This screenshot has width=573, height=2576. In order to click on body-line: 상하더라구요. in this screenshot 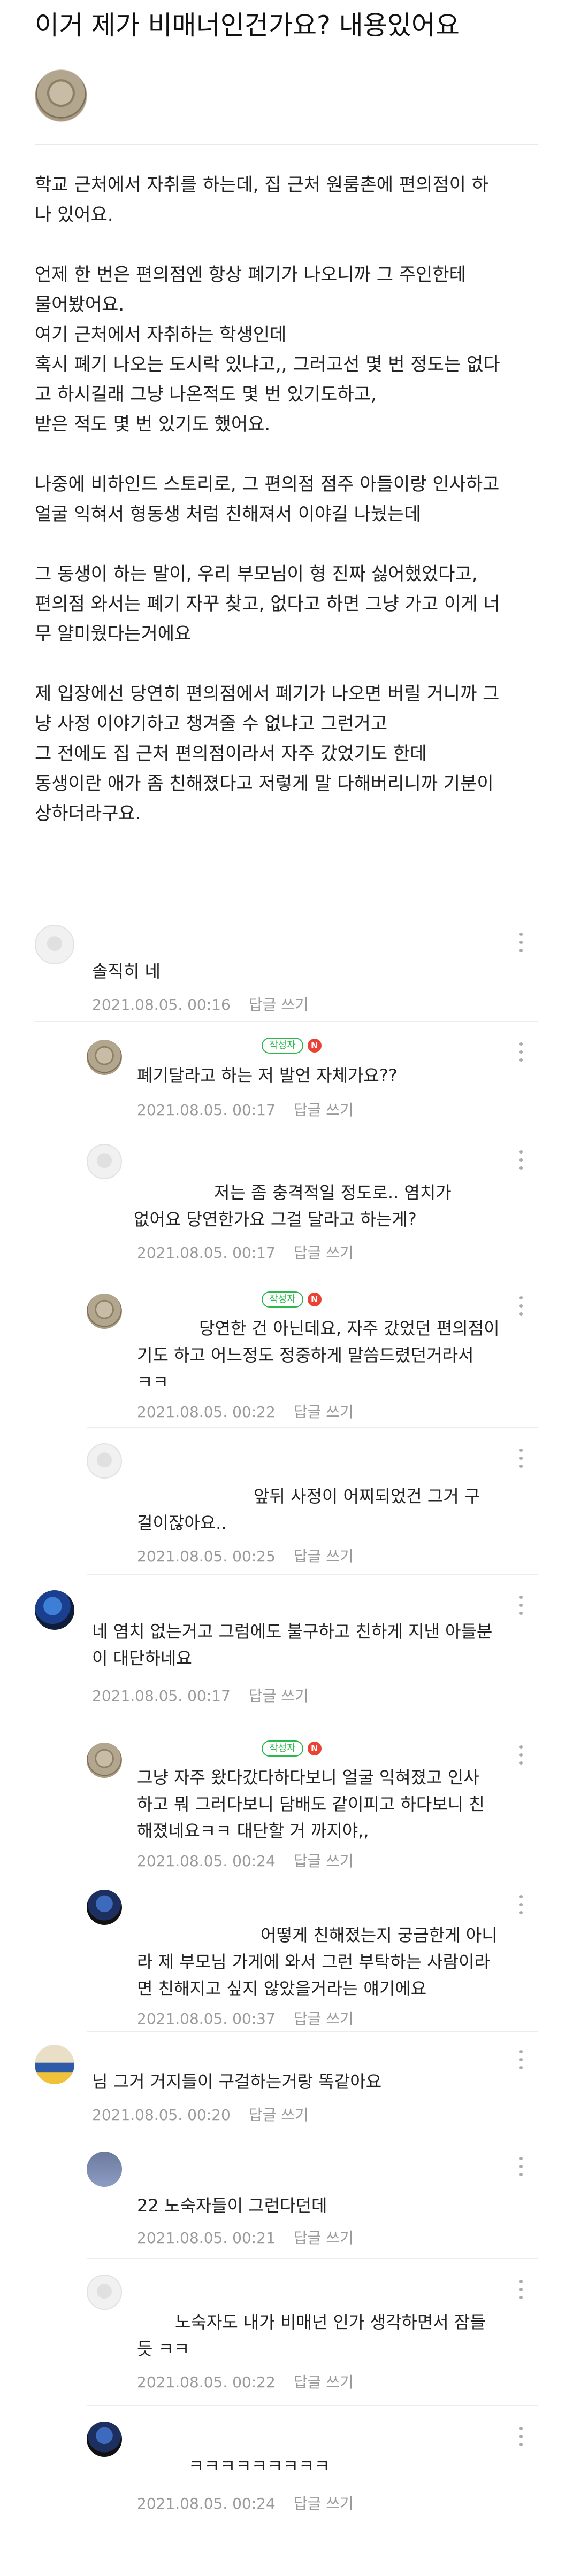, I will do `click(88, 813)`.